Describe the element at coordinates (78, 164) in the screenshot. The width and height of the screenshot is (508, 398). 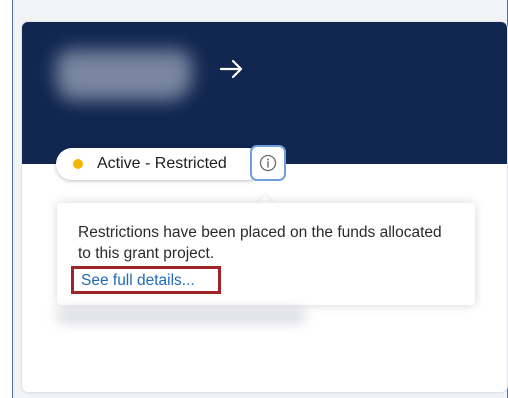
I see `status-dot-icon` at that location.